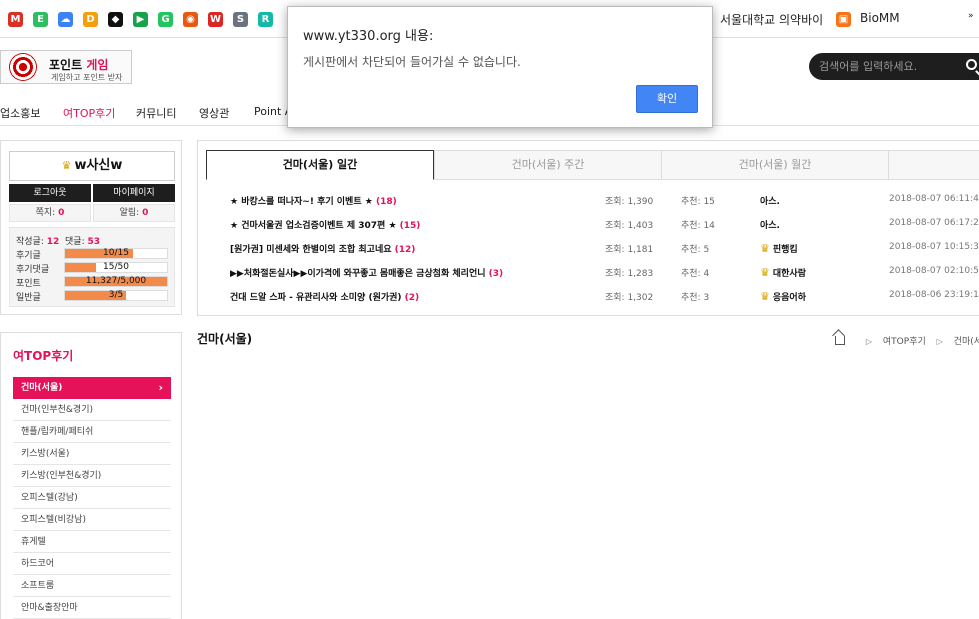 The width and height of the screenshot is (979, 619). I want to click on tab-weekly: 건마(서울) 주간, so click(548, 165).